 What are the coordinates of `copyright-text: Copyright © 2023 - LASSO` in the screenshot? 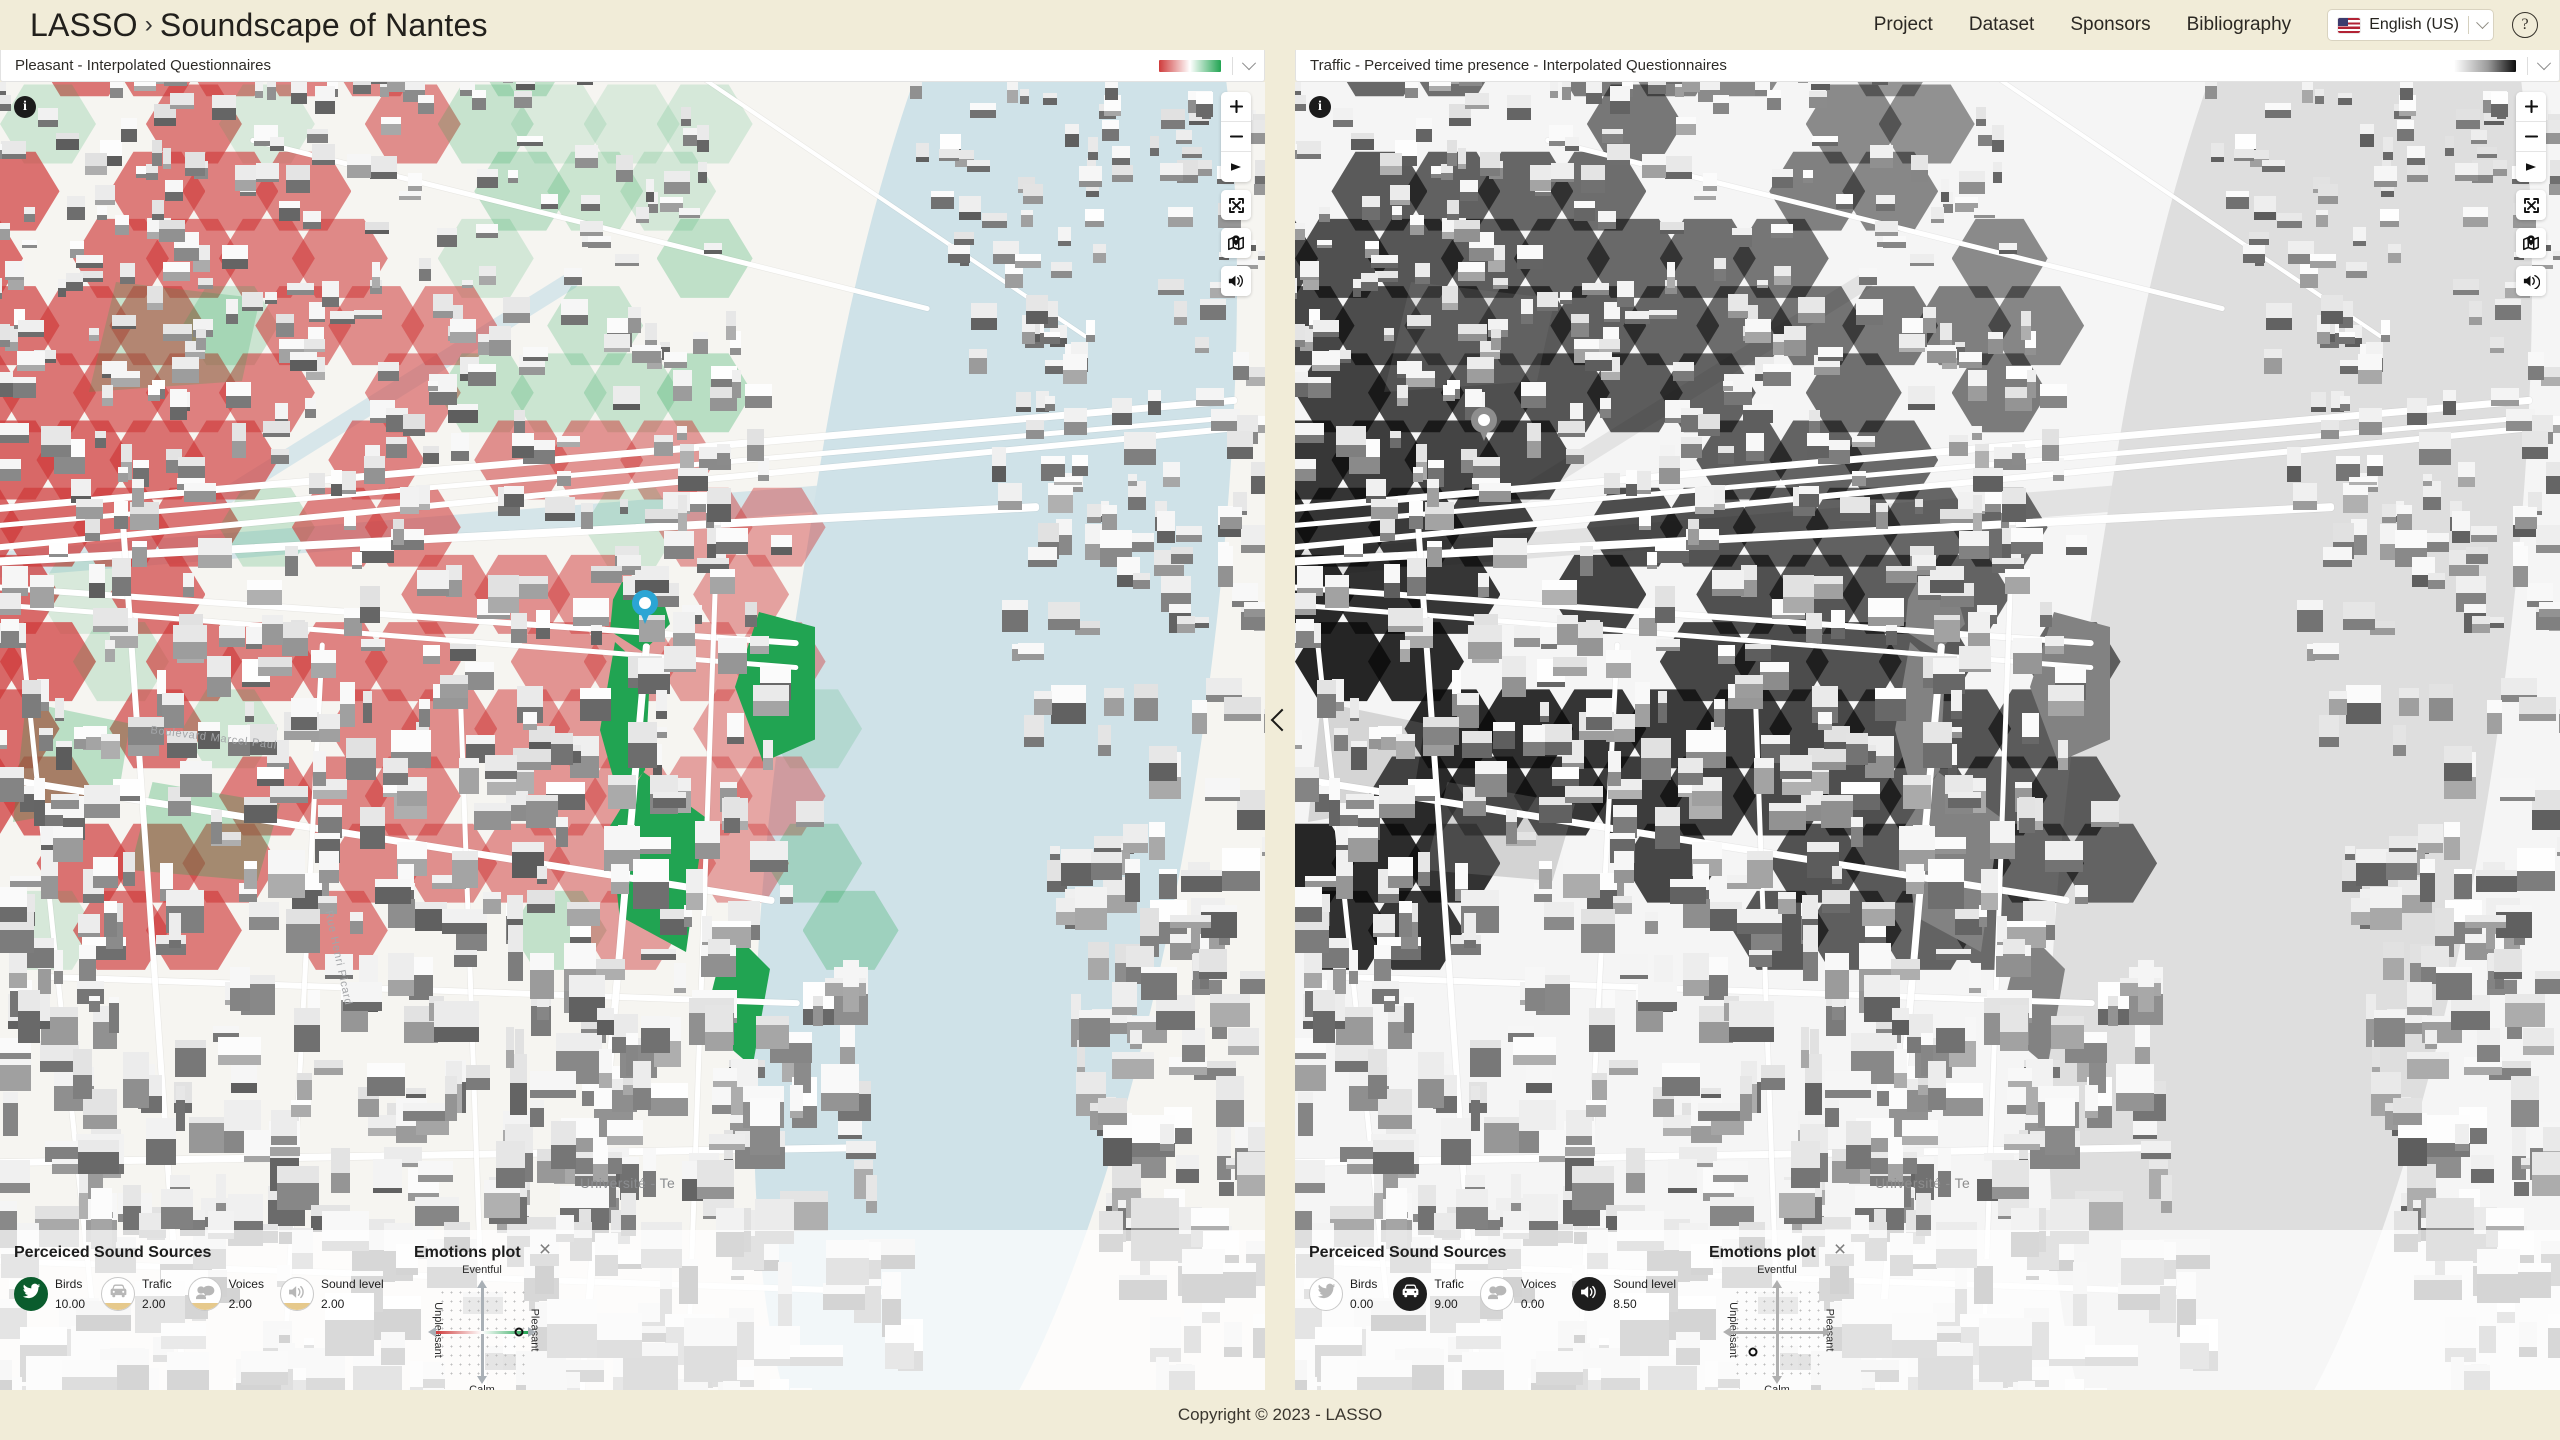 It's located at (1280, 1414).